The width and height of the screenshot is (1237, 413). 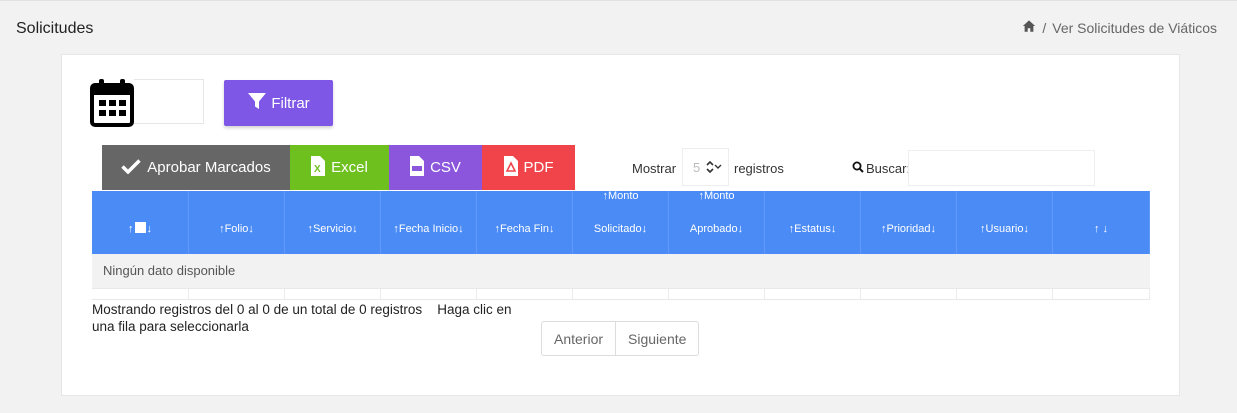 I want to click on column-header-line2: ↑Usuario↓, so click(x=1004, y=229).